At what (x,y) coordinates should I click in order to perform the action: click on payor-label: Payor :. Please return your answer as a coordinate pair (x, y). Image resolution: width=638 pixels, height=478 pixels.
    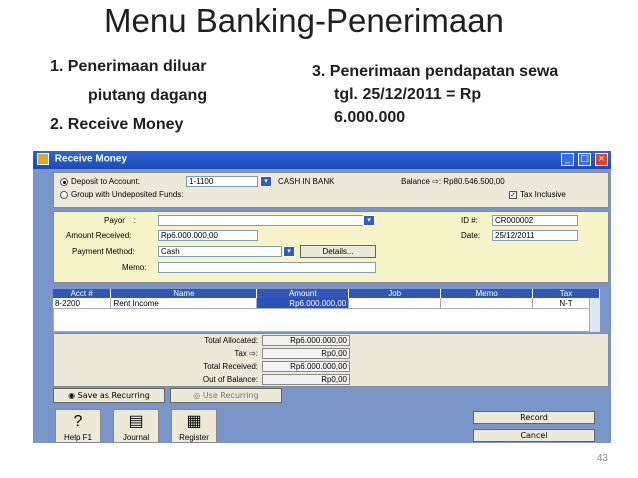
    Looking at the image, I should click on (120, 220).